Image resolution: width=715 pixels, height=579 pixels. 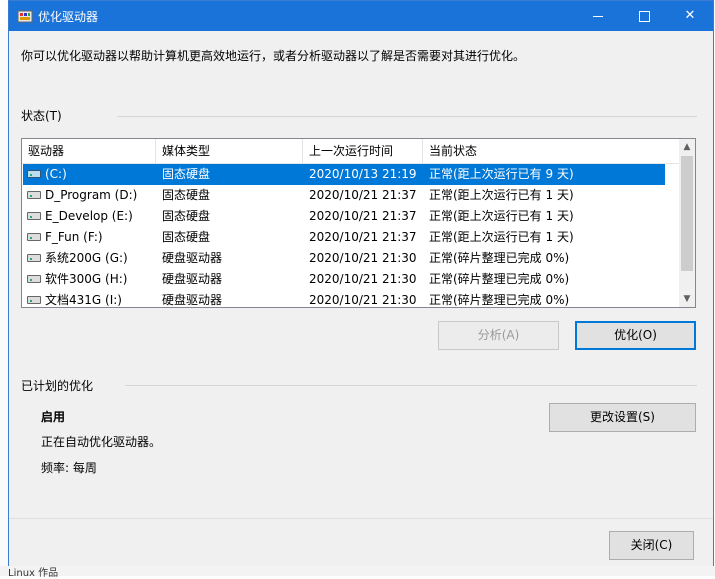 What do you see at coordinates (687, 213) in the screenshot?
I see `scroll-thumb` at bounding box center [687, 213].